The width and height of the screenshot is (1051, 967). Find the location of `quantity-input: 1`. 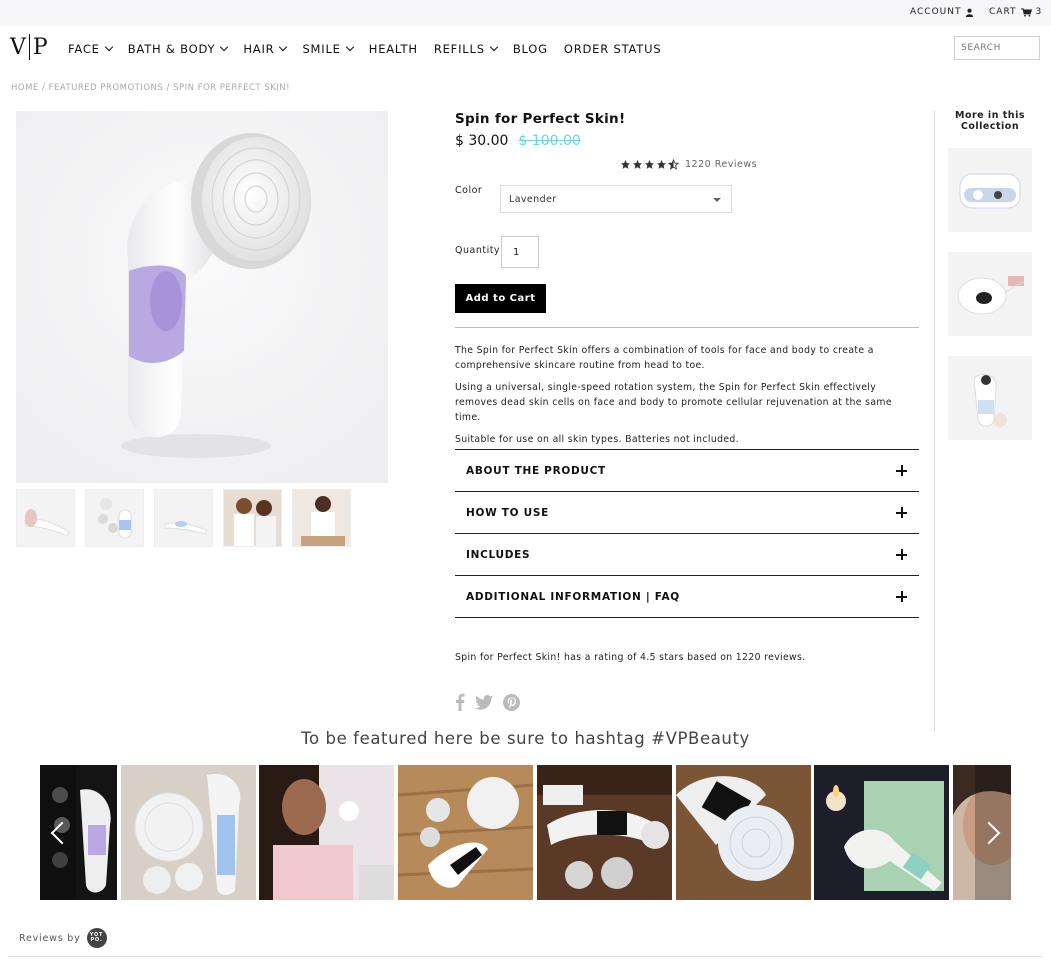

quantity-input: 1 is located at coordinates (520, 252).